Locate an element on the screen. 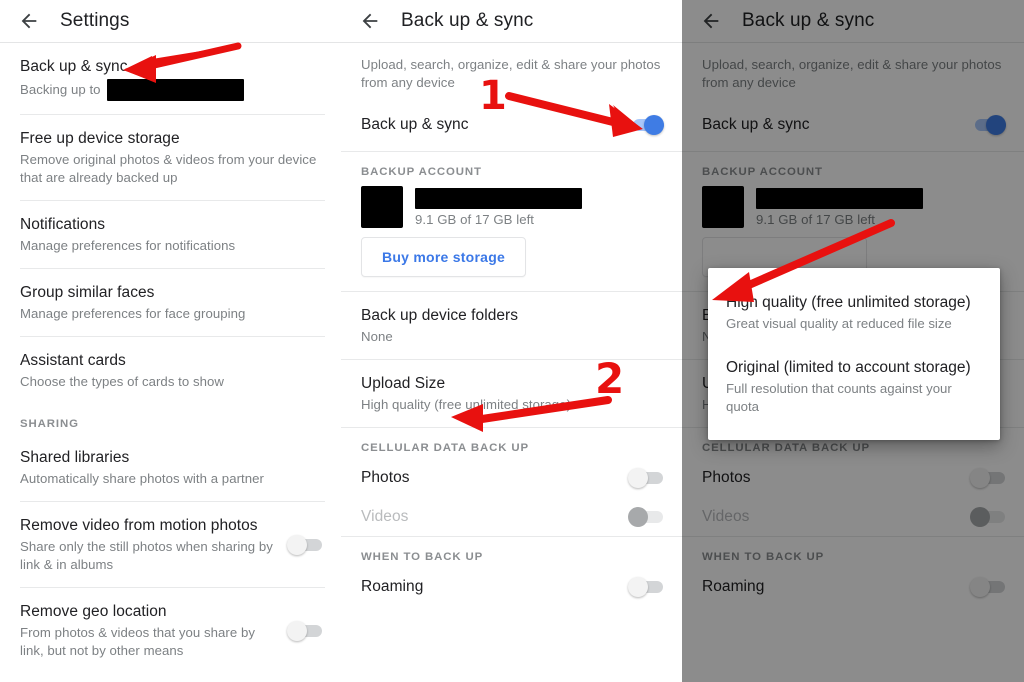 The image size is (1024, 682). settings-item-title: Group similar faces is located at coordinates (87, 292).